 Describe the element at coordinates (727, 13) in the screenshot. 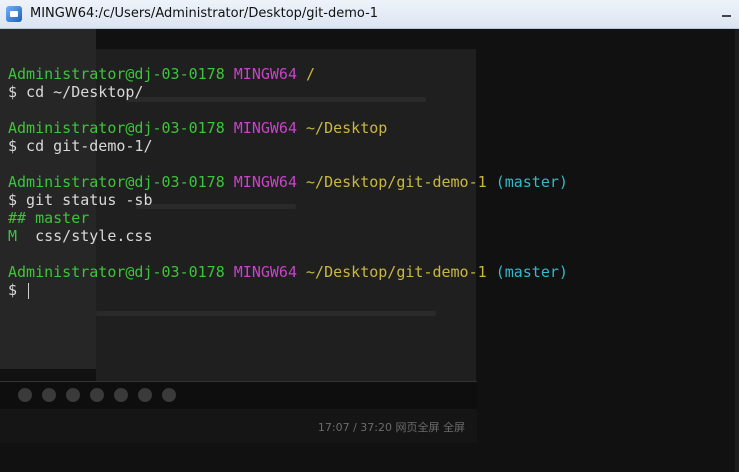

I see `minimize-button` at that location.